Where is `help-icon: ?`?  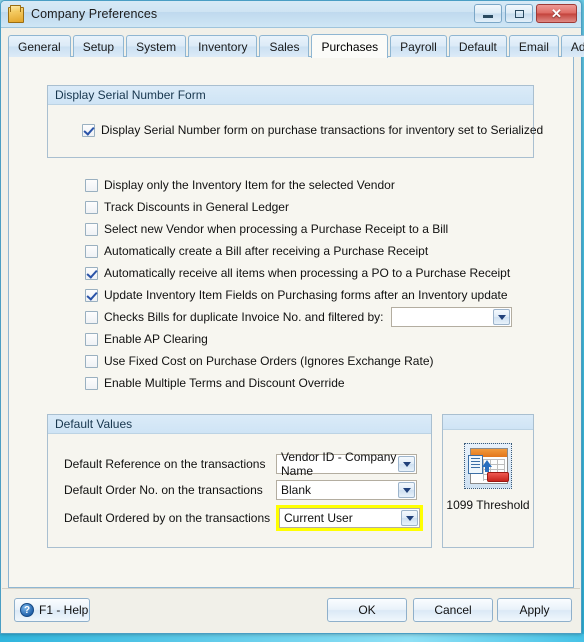
help-icon: ? is located at coordinates (27, 610).